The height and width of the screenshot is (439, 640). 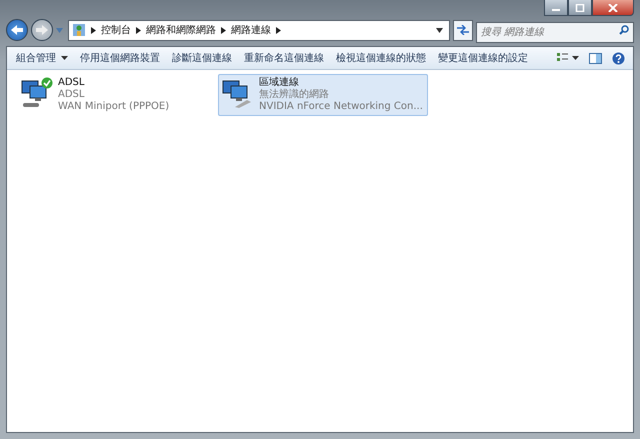 I want to click on toolbar-button: 檢視這個連線的狀態, so click(x=381, y=58).